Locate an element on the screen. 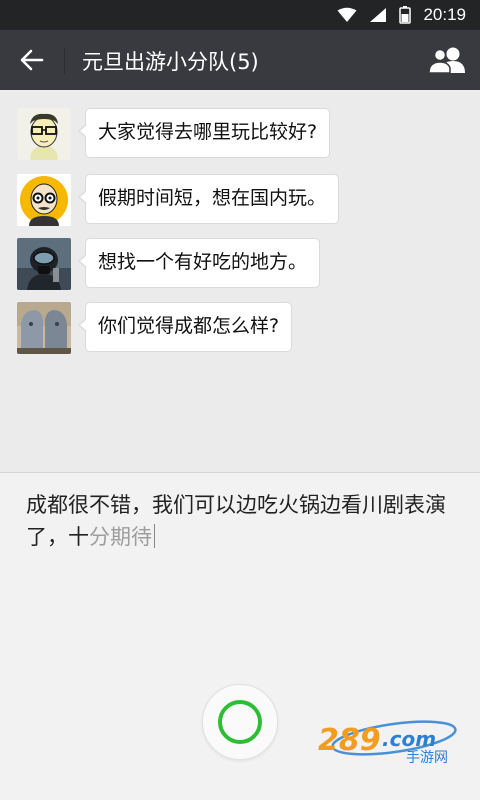 This screenshot has width=480, height=800. status-bar: 20:19 is located at coordinates (240, 15).